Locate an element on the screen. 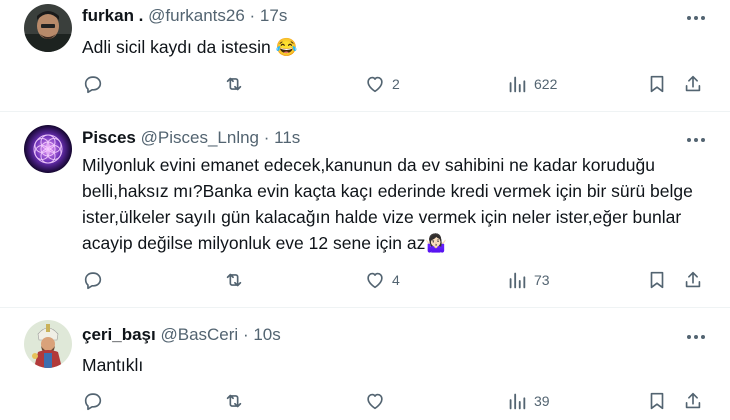  tweet-header: Pisces @Pisces_Lnlng · 11s is located at coordinates (191, 138).